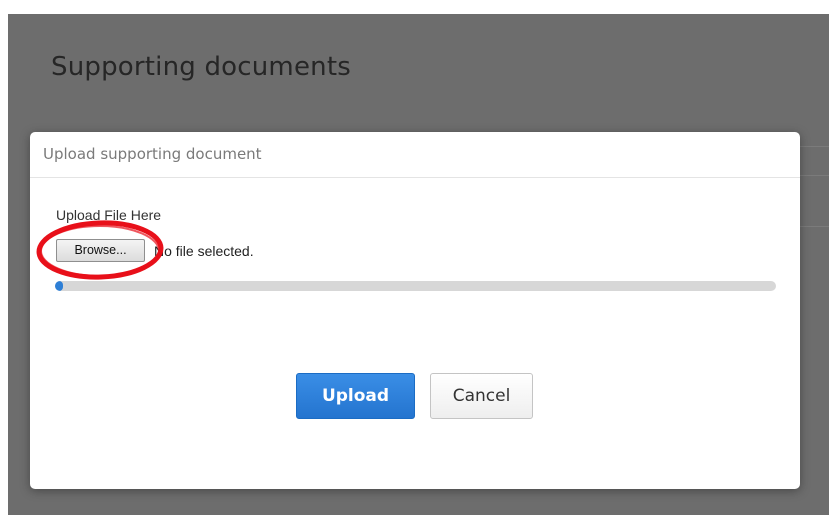 This screenshot has height=515, width=829. Describe the element at coordinates (201, 67) in the screenshot. I see `page-title: Supporting documents` at that location.